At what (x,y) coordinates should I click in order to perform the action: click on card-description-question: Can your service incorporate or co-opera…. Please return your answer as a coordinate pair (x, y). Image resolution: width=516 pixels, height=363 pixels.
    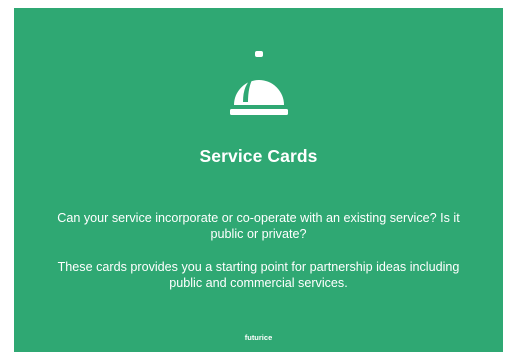
    Looking at the image, I should click on (258, 226).